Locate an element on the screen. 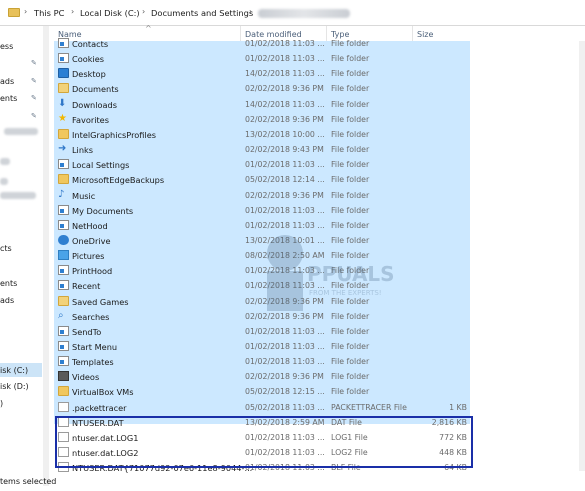  nav-scrollbar is located at coordinates (46, 256).